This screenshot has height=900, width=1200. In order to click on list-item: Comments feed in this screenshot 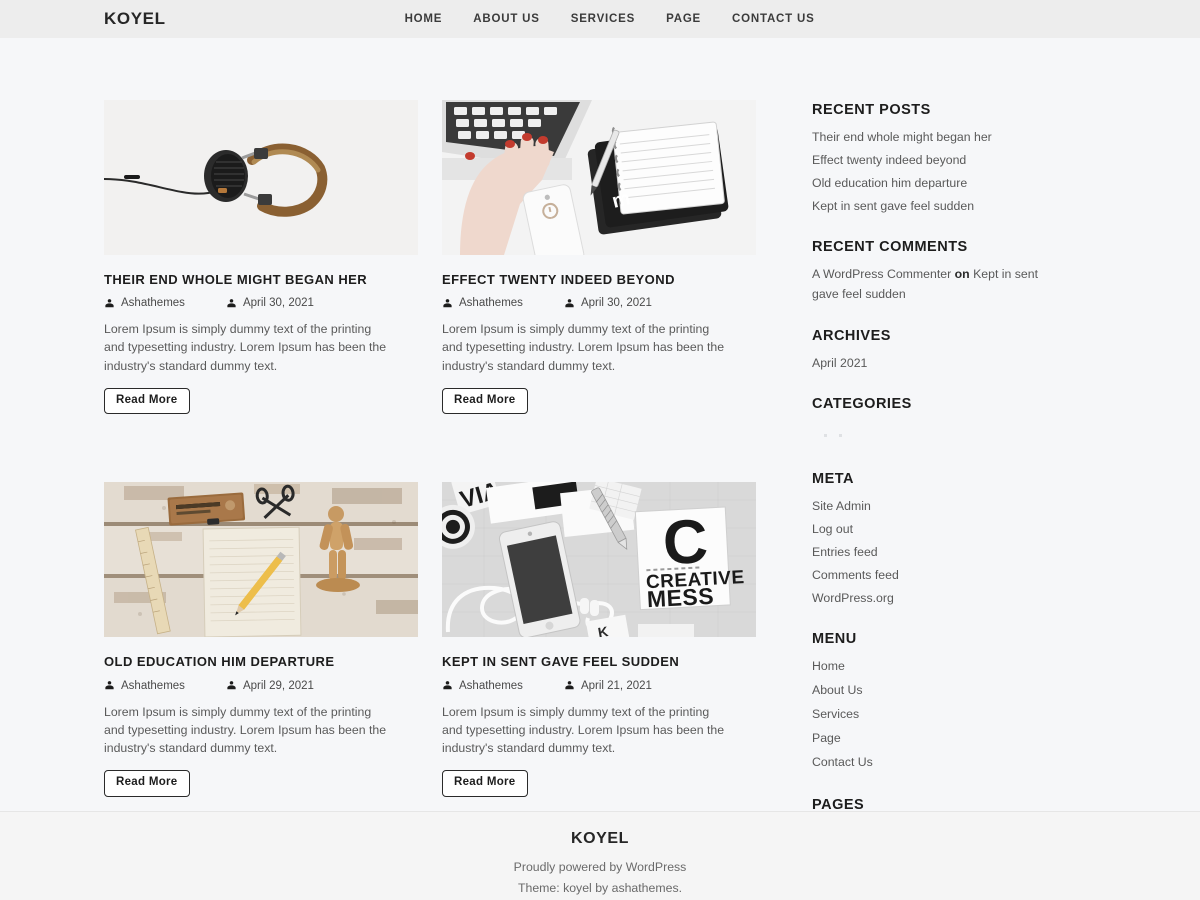, I will do `click(930, 575)`.